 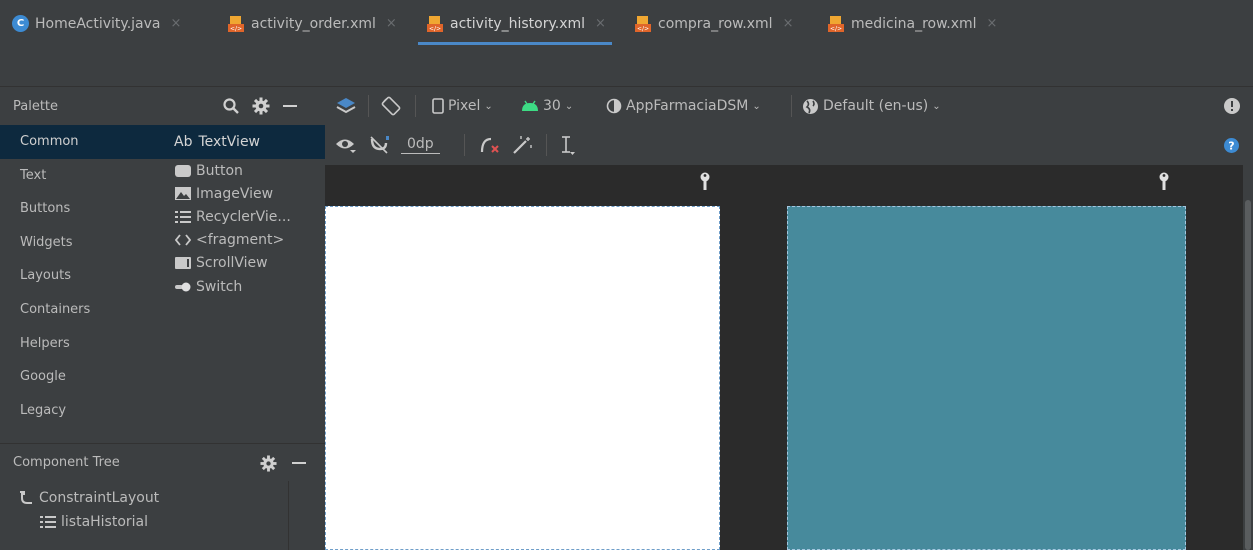 I want to click on category-google: Google, so click(x=80, y=377).